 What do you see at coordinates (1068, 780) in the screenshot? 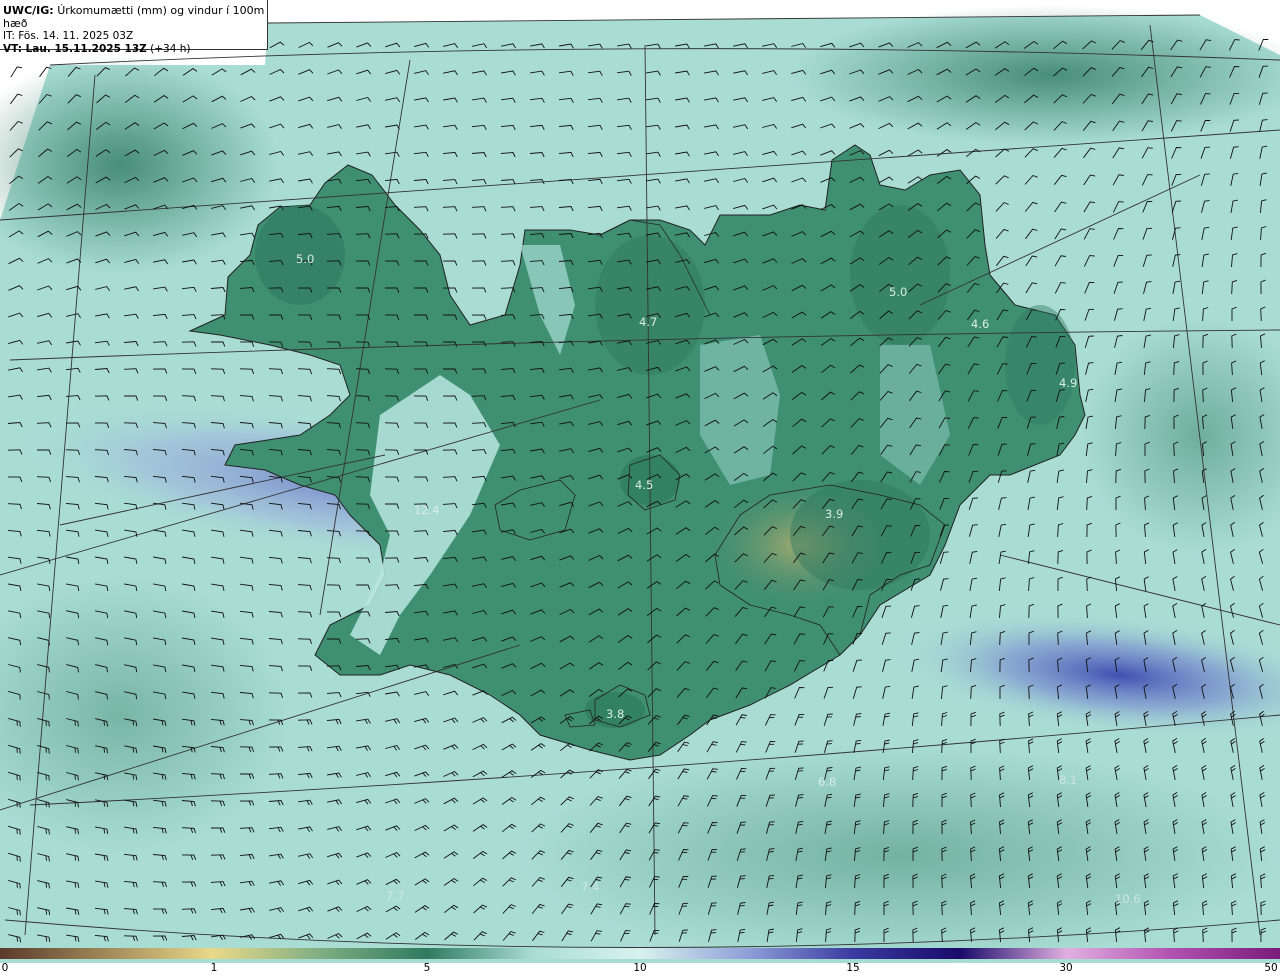
I see `value-label: 8.1` at bounding box center [1068, 780].